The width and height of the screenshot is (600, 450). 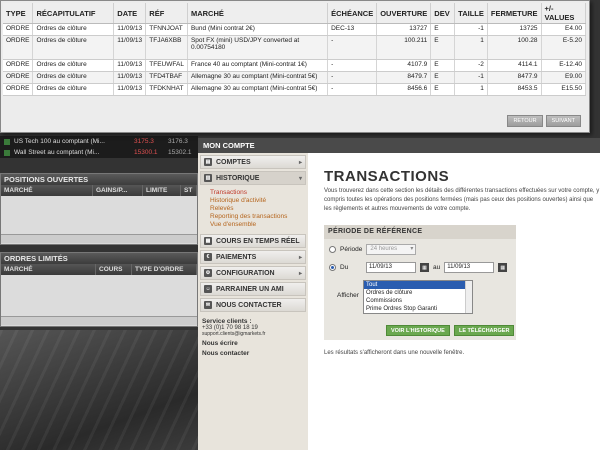 I want to click on col-dev: DEV, so click(x=443, y=13).